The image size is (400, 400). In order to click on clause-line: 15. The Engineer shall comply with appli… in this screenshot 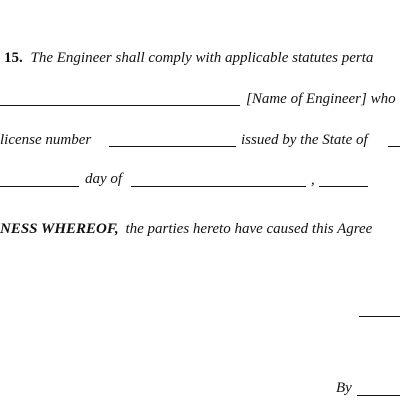, I will do `click(188, 58)`.